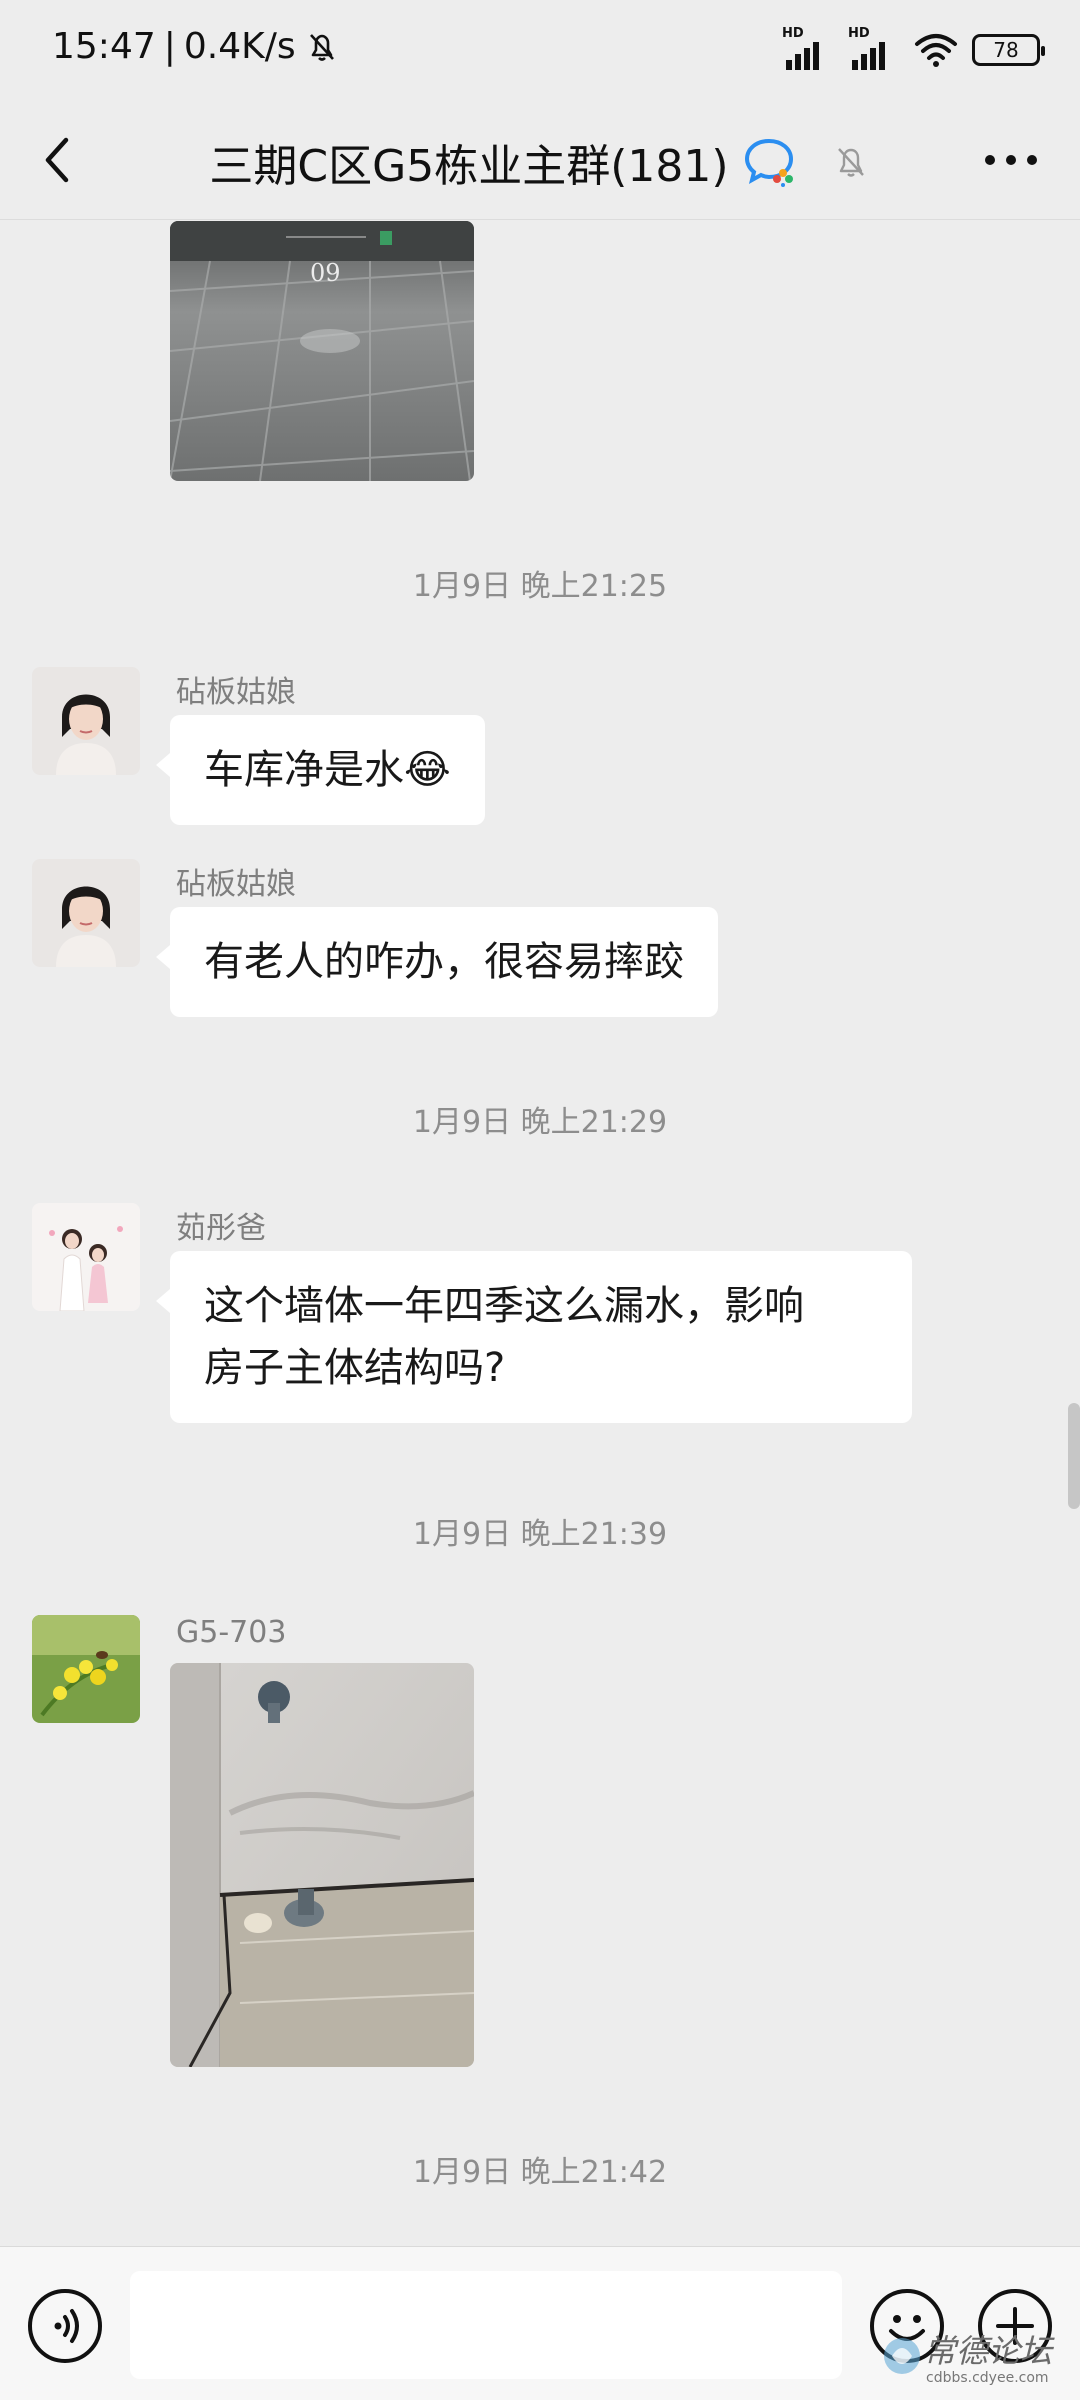 The image size is (1080, 2400). Describe the element at coordinates (104, 46) in the screenshot. I see `status-time: 15:47` at that location.